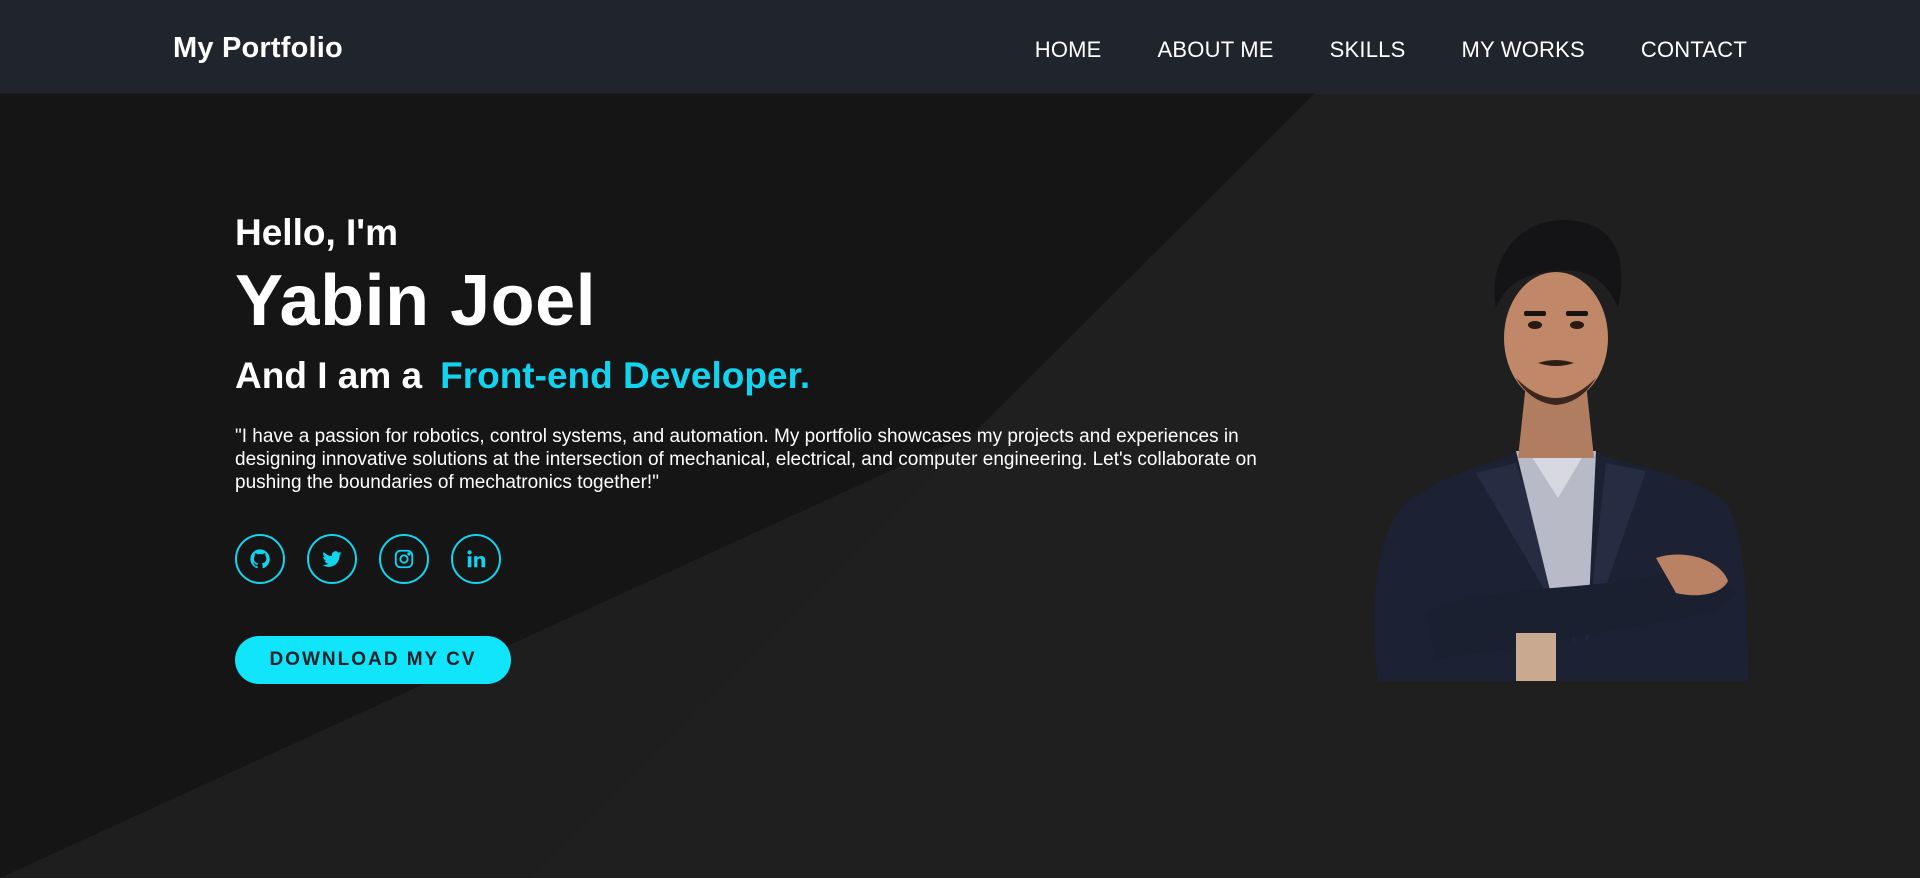 The height and width of the screenshot is (878, 1920). Describe the element at coordinates (1368, 50) in the screenshot. I see `nav-link-skills: SKILLS` at that location.